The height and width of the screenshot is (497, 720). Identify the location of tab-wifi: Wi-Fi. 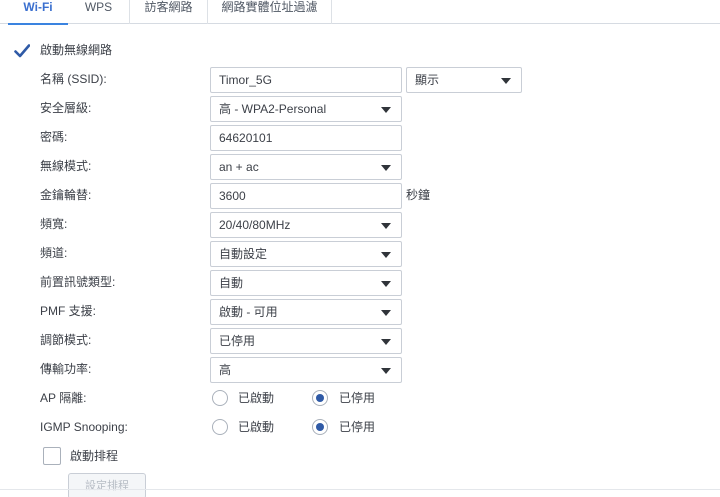
(38, 12).